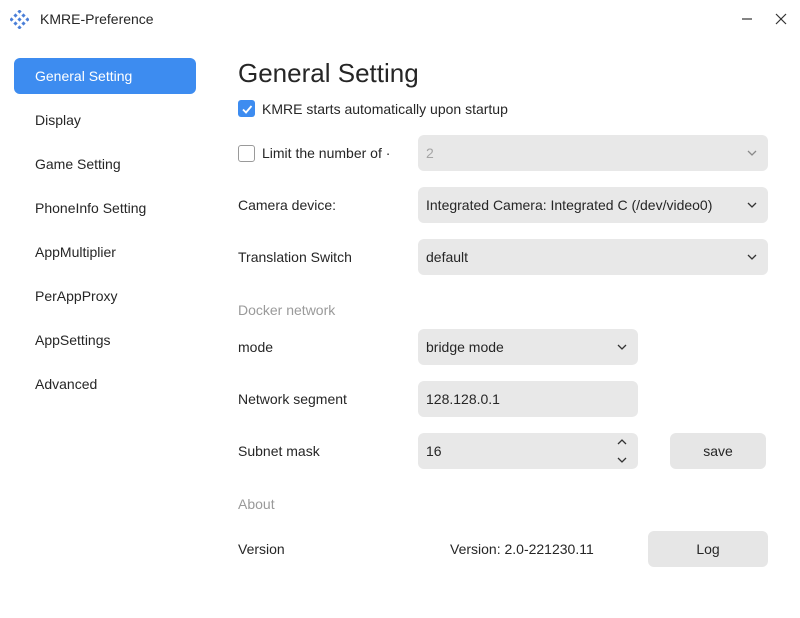 The width and height of the screenshot is (800, 618). I want to click on minimize-icon, so click(747, 19).